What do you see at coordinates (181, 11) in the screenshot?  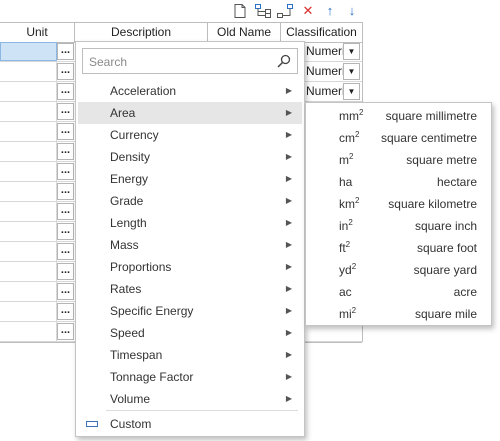 I see `toolbar: ✕ ↑ ↓` at bounding box center [181, 11].